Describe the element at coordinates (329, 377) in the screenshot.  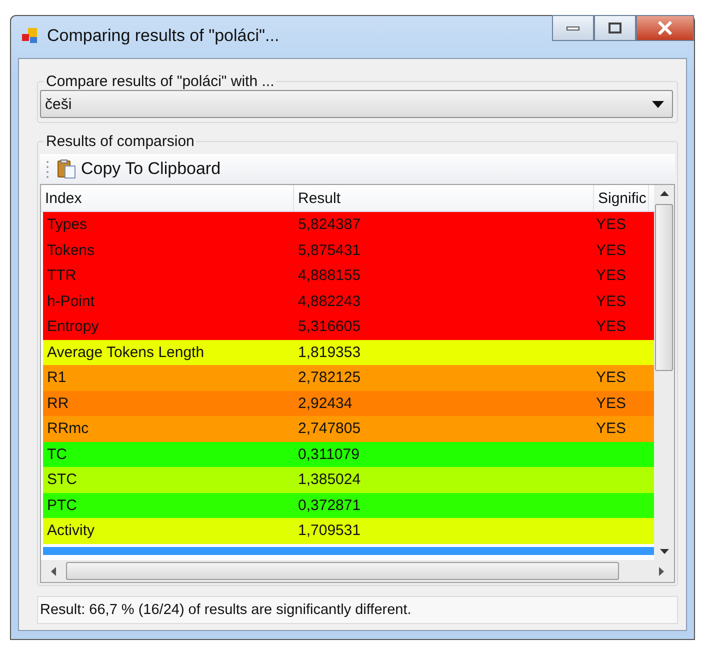
I see `table-cell-text: 2,782125` at that location.